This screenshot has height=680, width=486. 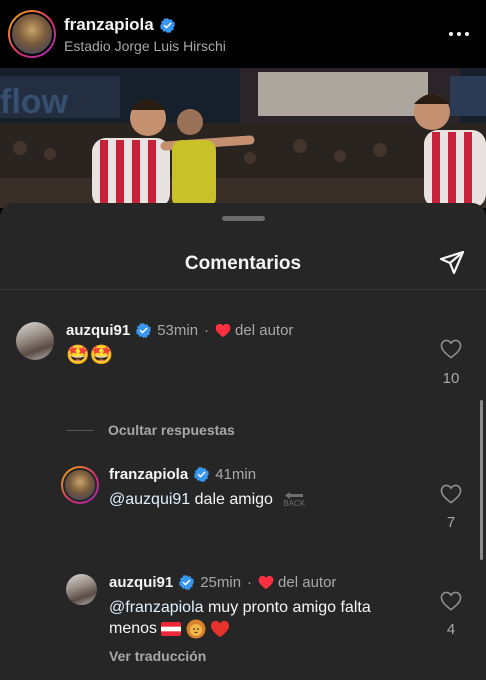 I want to click on post-header: franzapiola Estadio Jorge Luis Hirschi, so click(x=243, y=34).